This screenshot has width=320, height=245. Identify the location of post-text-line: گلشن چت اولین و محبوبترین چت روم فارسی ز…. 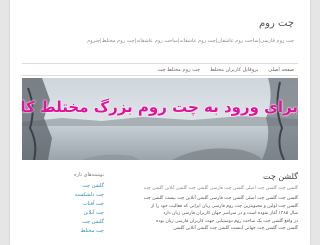
(224, 206).